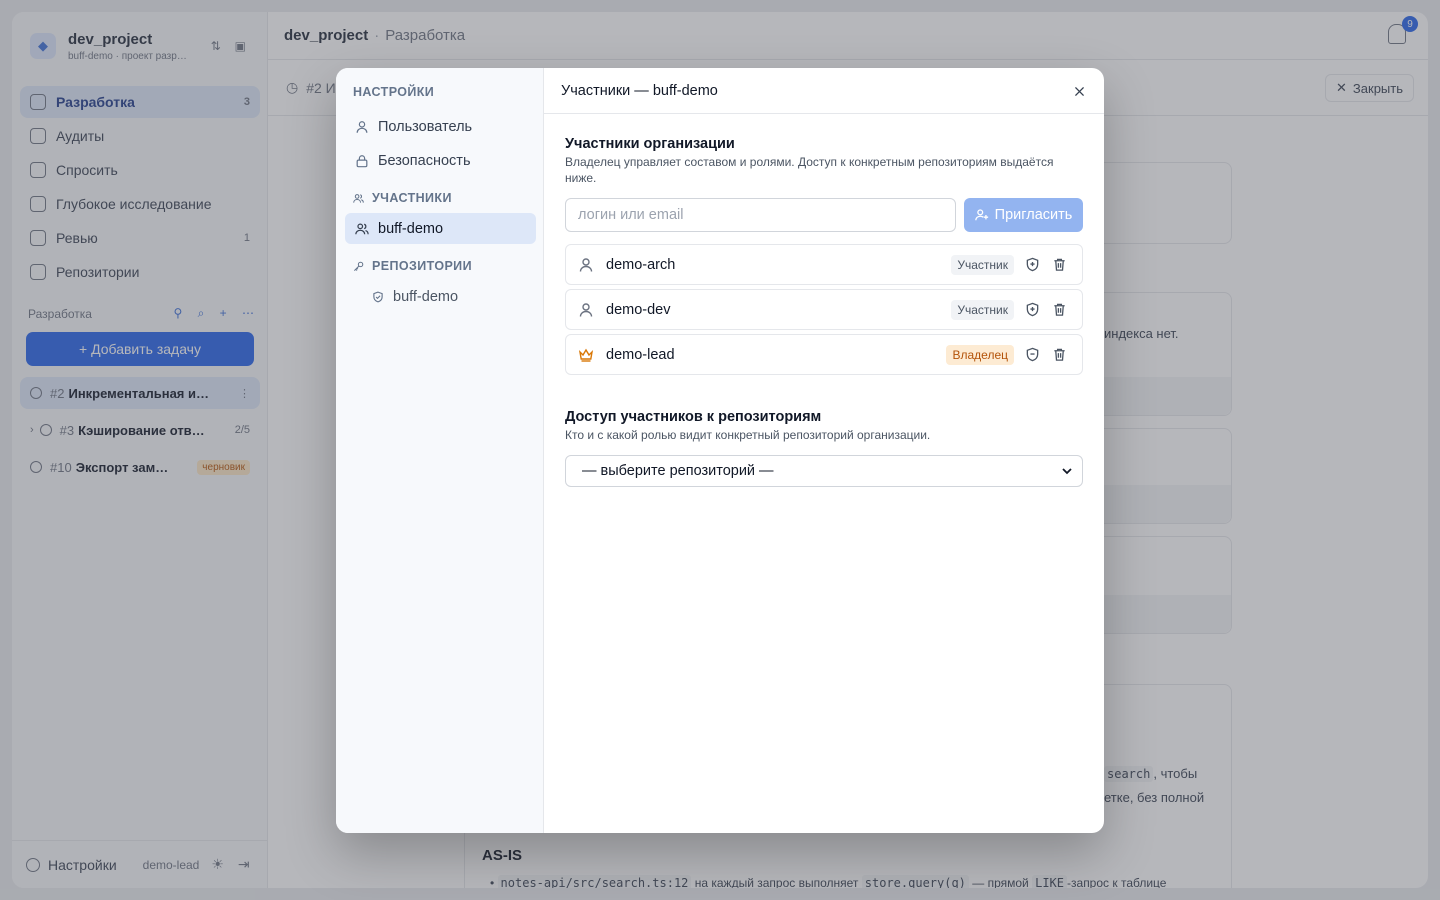 This screenshot has width=1440, height=900. Describe the element at coordinates (1079, 91) in the screenshot. I see `close-icon` at that location.